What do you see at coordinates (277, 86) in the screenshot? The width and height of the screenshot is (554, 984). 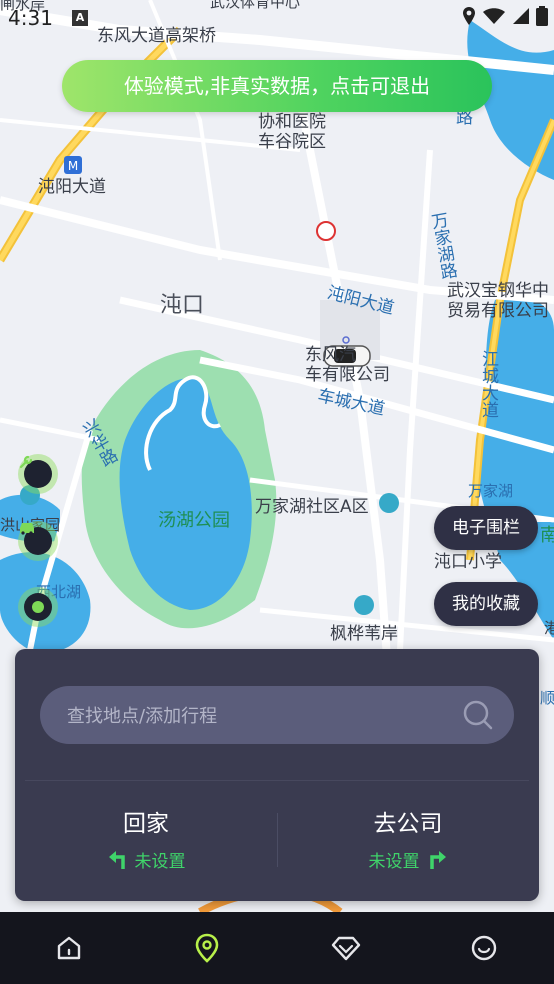 I see `demo-mode-banner: 体验模式,非真实数据，点击可退出` at bounding box center [277, 86].